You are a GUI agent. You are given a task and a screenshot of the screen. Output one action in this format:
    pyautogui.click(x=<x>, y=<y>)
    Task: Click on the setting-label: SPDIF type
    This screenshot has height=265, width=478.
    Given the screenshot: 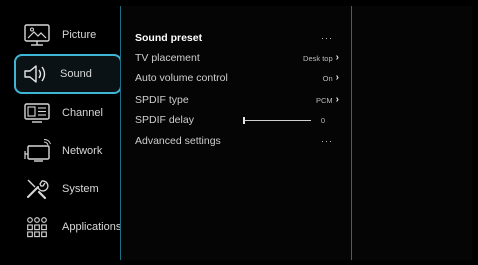 What is the action you would take?
    pyautogui.click(x=162, y=100)
    